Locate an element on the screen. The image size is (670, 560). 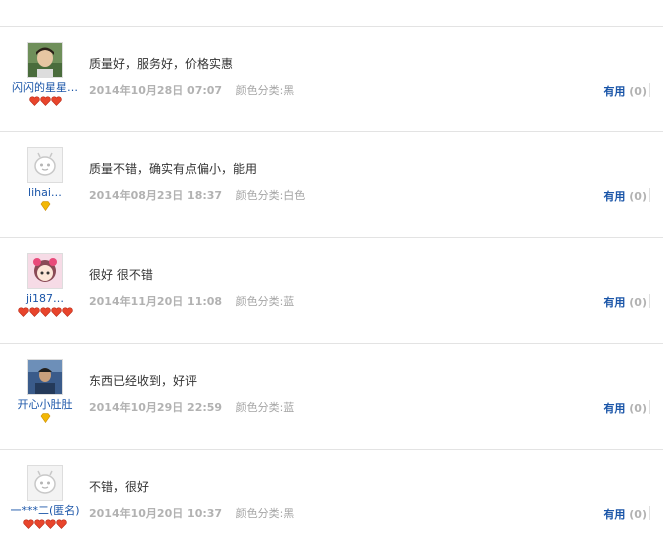
review-date: 2014年10月28日 07:07 is located at coordinates (156, 90).